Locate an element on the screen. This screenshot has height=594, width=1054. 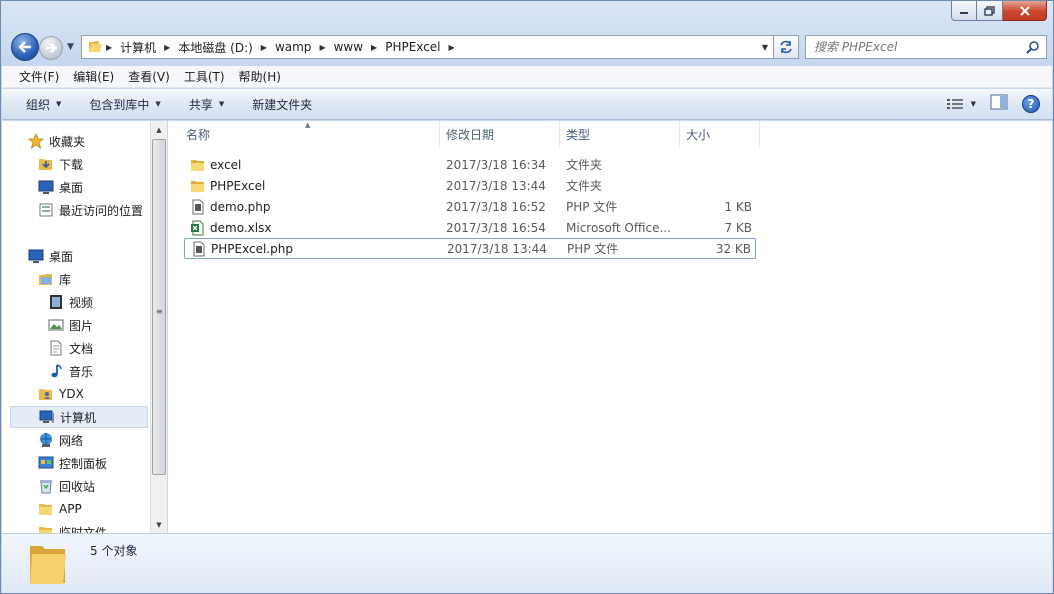
nav-library-label: 库 is located at coordinates (65, 279).